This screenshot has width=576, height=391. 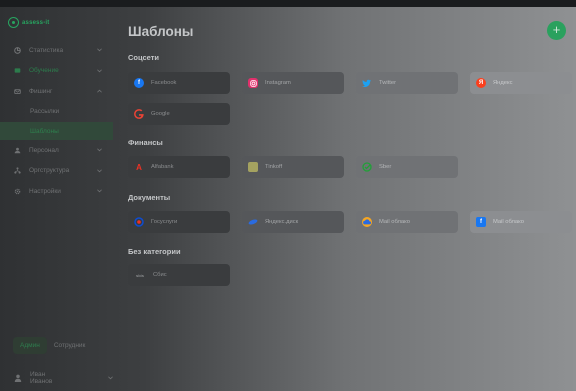 What do you see at coordinates (388, 83) in the screenshot?
I see `template-card-label: Twitter` at bounding box center [388, 83].